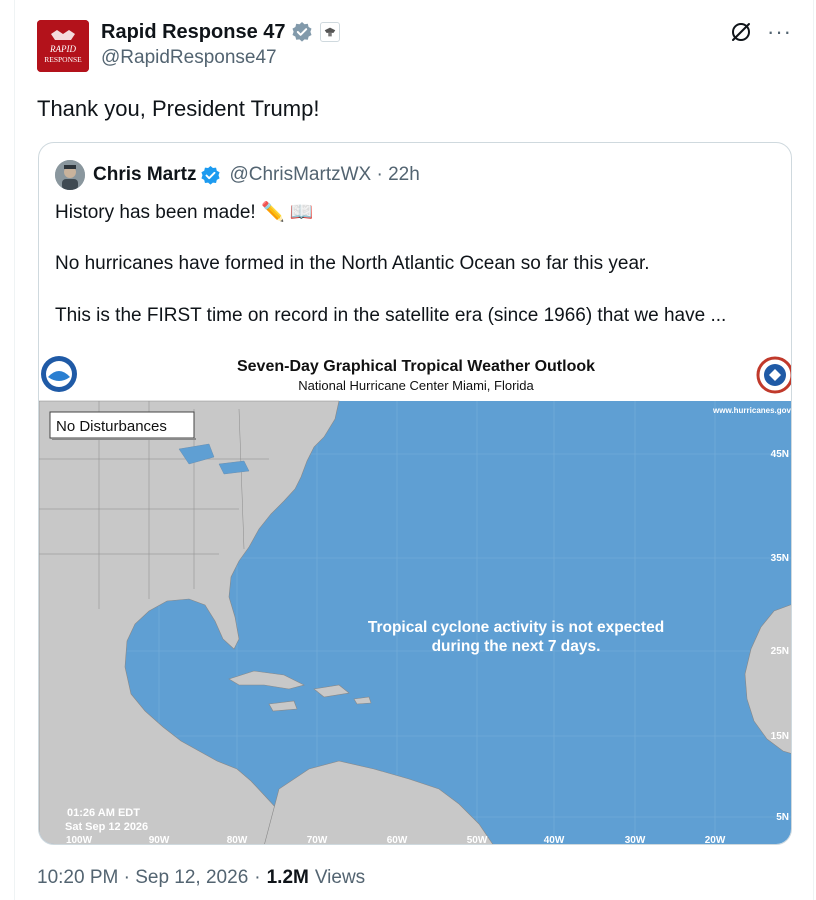 The height and width of the screenshot is (900, 816). Describe the element at coordinates (741, 32) in the screenshot. I see `grok-icon` at that location.